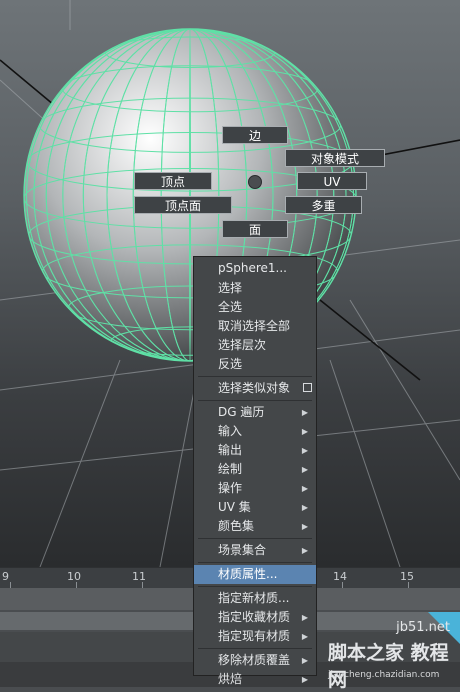  I want to click on menu-item-label: 指定收藏材质, so click(254, 617).